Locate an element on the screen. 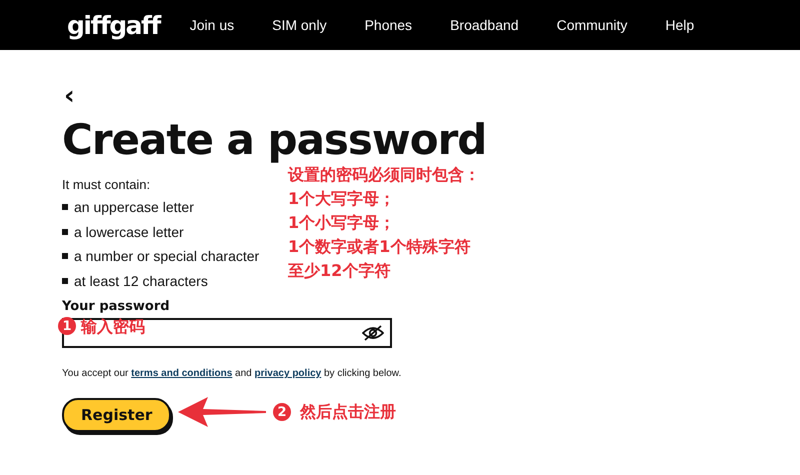 This screenshot has width=800, height=475. requirement-text: a lowercase letter is located at coordinates (129, 232).